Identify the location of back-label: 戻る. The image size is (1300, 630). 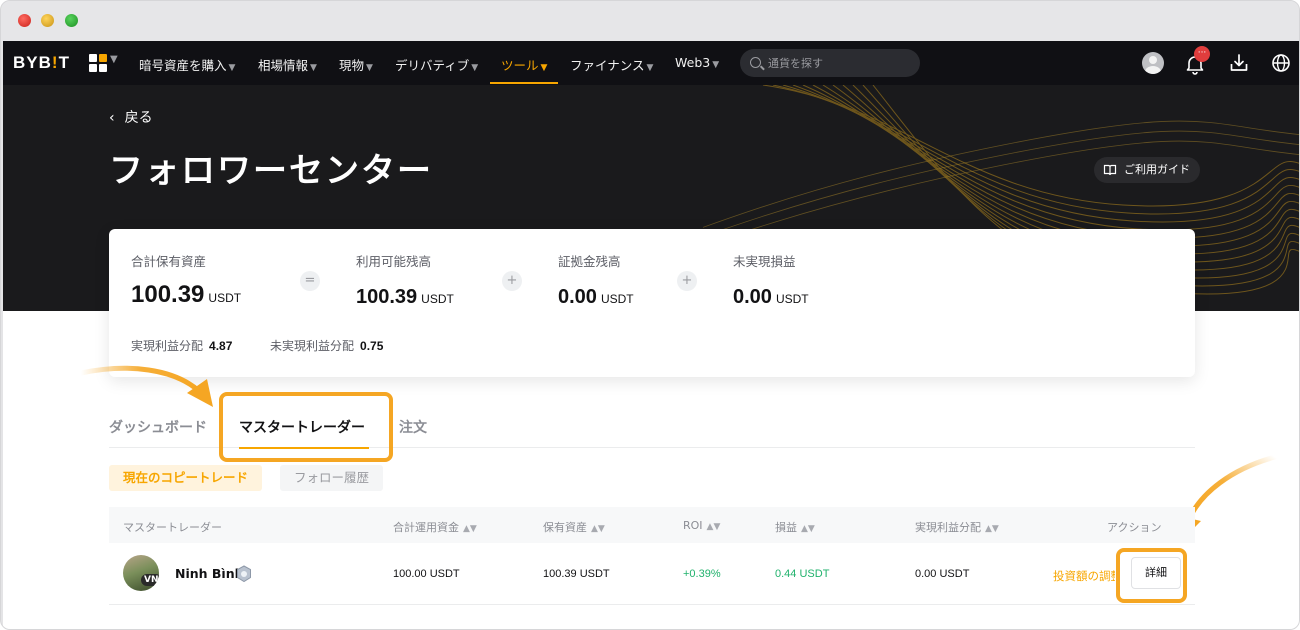
(138, 118).